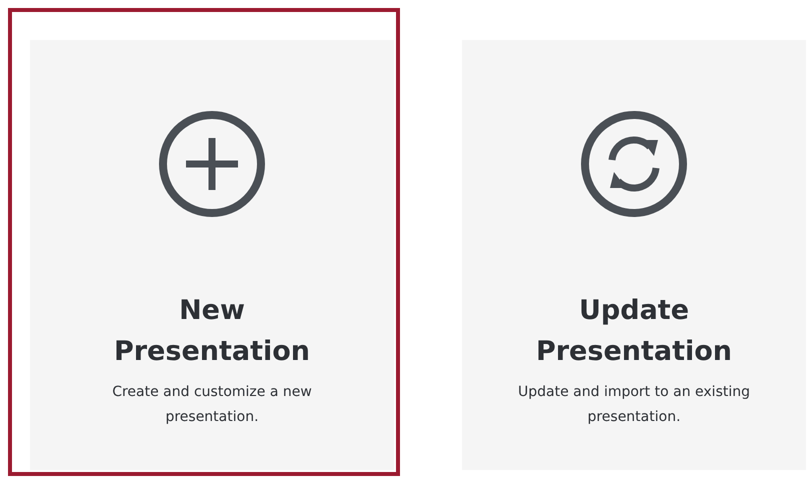 Image resolution: width=812 pixels, height=481 pixels. What do you see at coordinates (634, 405) in the screenshot?
I see `card-description: Update and import to an existing presentation.` at bounding box center [634, 405].